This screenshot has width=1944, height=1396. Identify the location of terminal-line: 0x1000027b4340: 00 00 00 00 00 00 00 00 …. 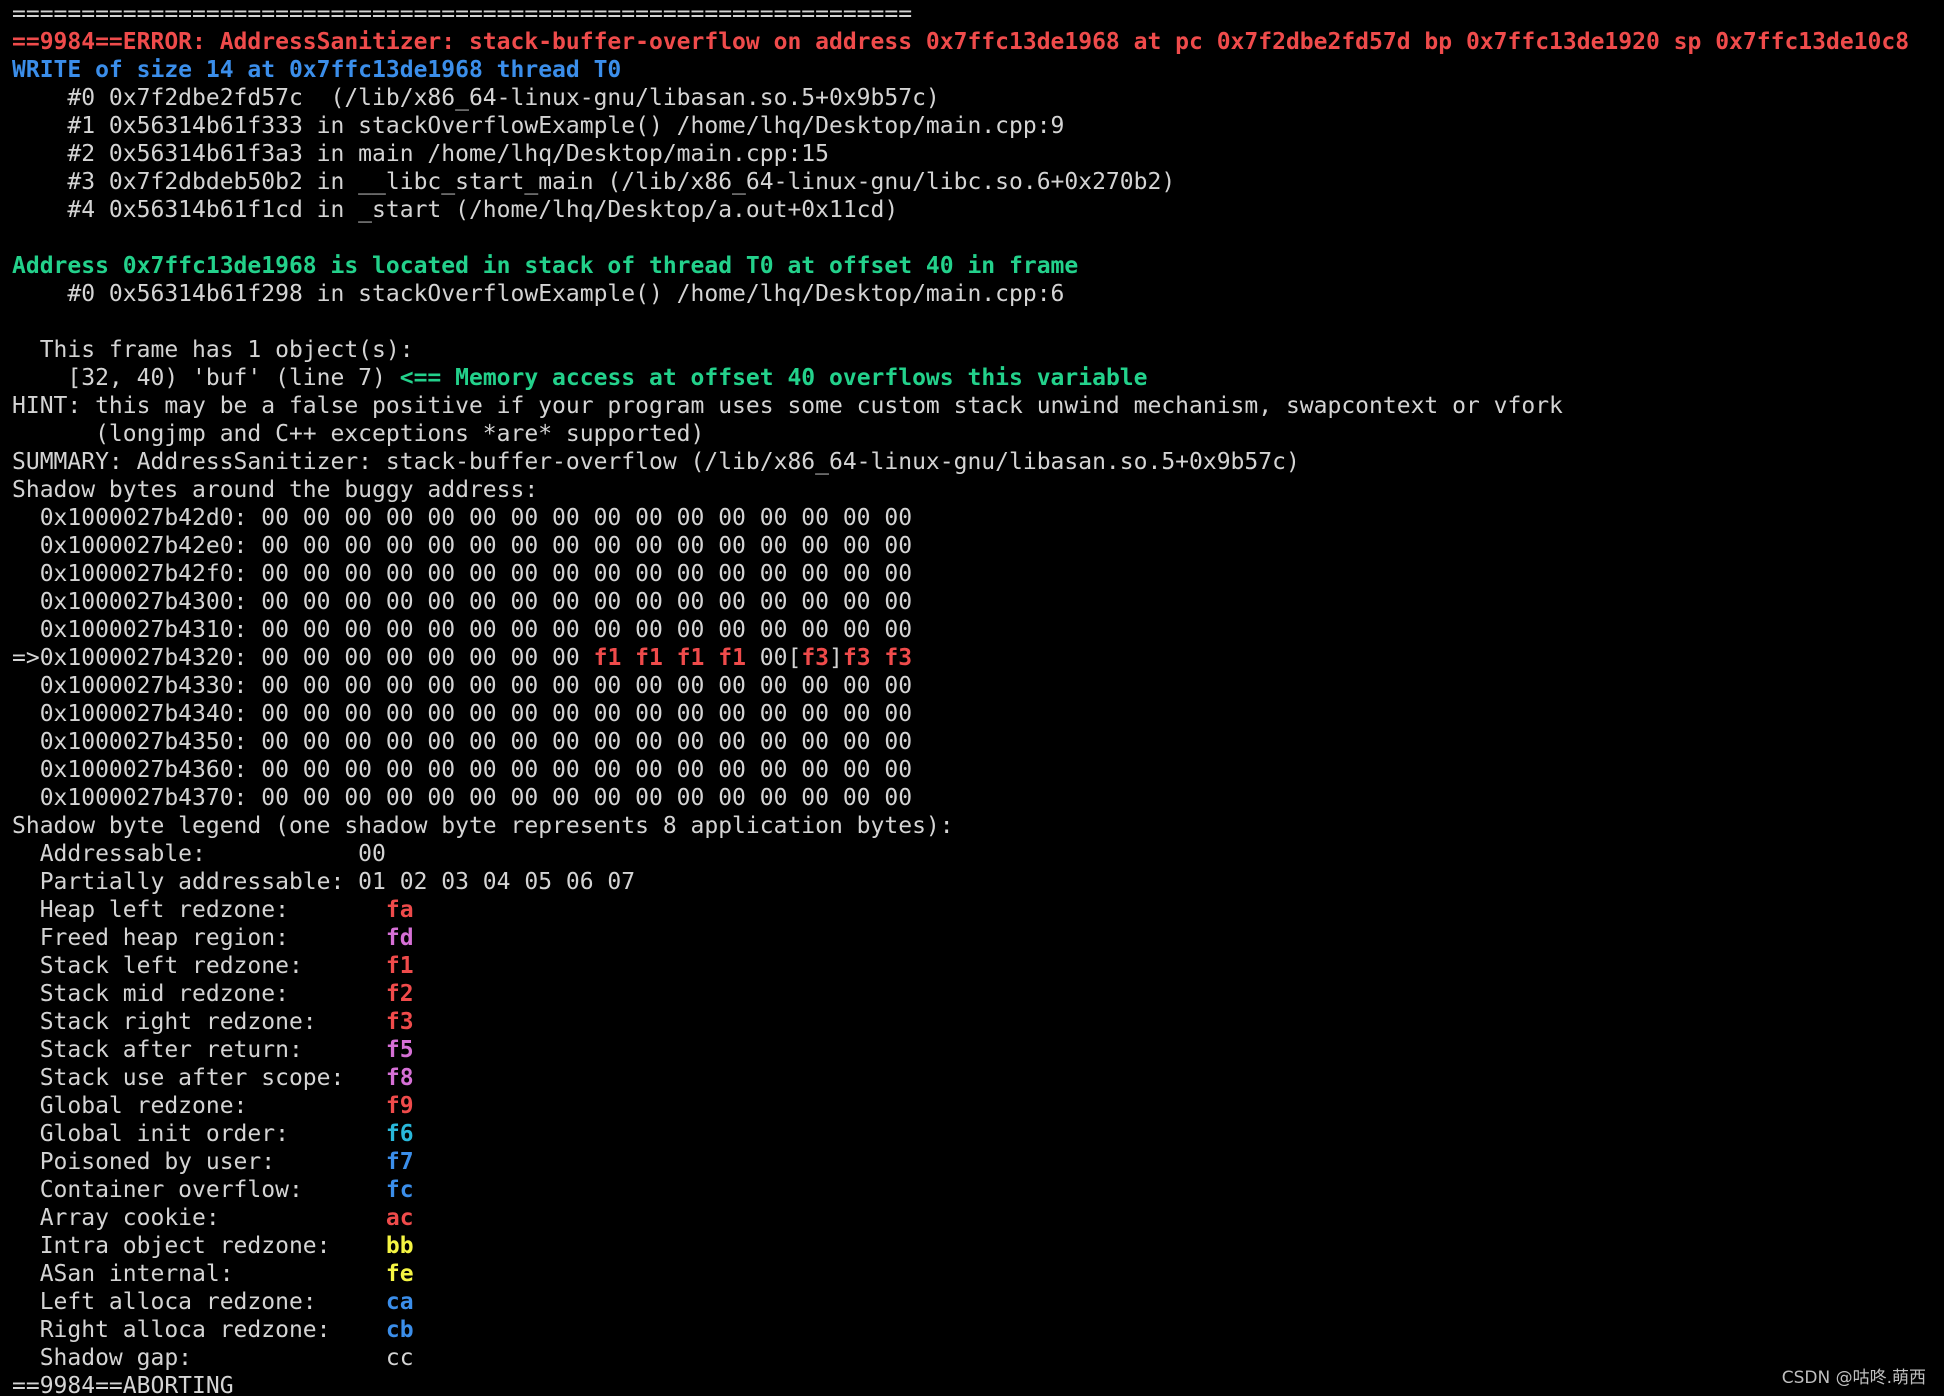
(975, 714).